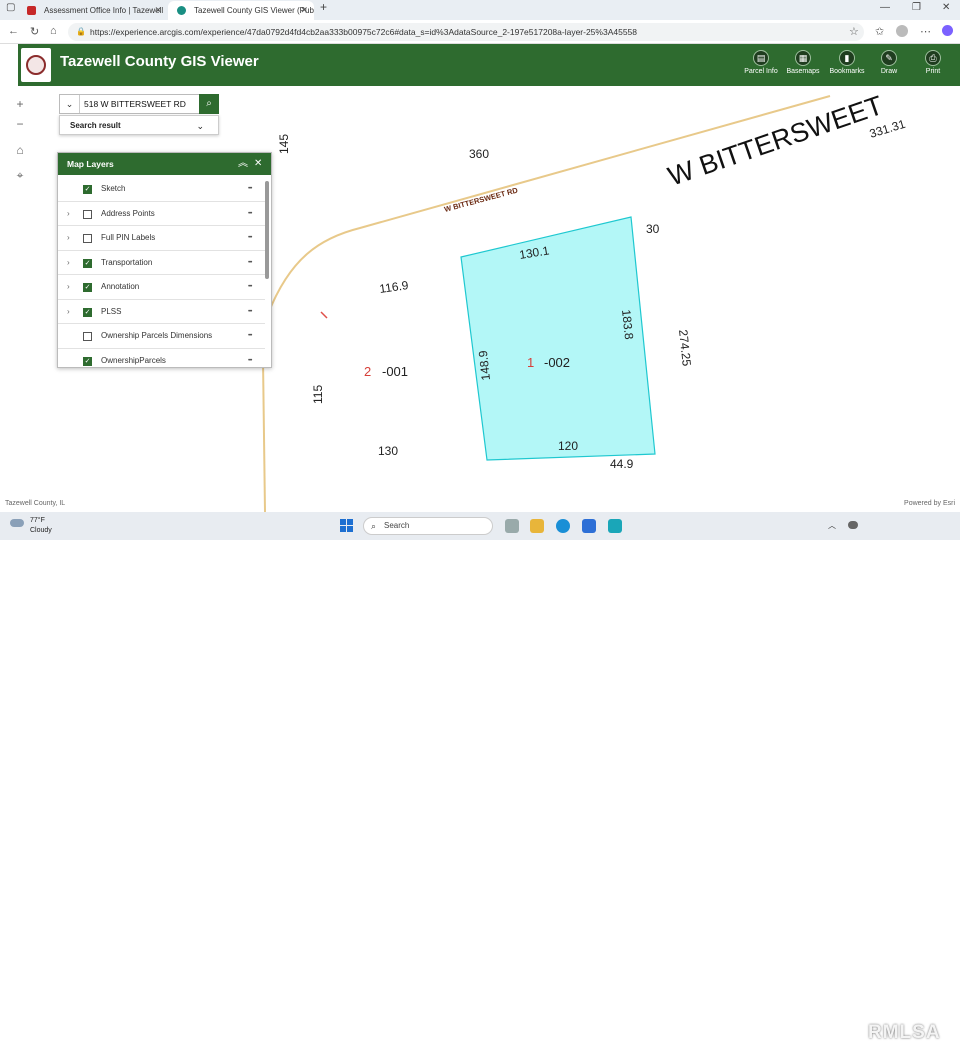 The height and width of the screenshot is (1044, 960). Describe the element at coordinates (879, 31) in the screenshot. I see `favorites-icon: ✩` at that location.